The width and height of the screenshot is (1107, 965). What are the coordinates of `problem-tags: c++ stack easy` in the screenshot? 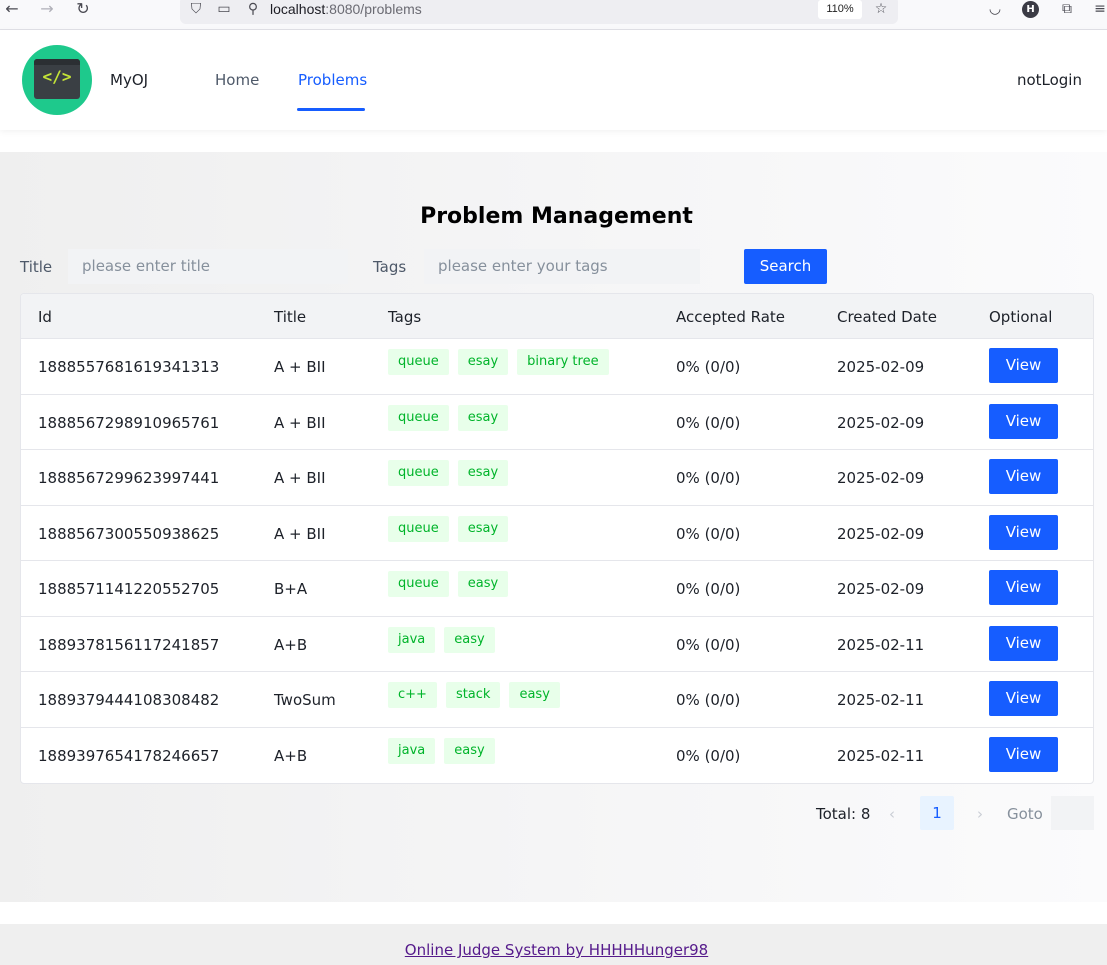 It's located at (474, 695).